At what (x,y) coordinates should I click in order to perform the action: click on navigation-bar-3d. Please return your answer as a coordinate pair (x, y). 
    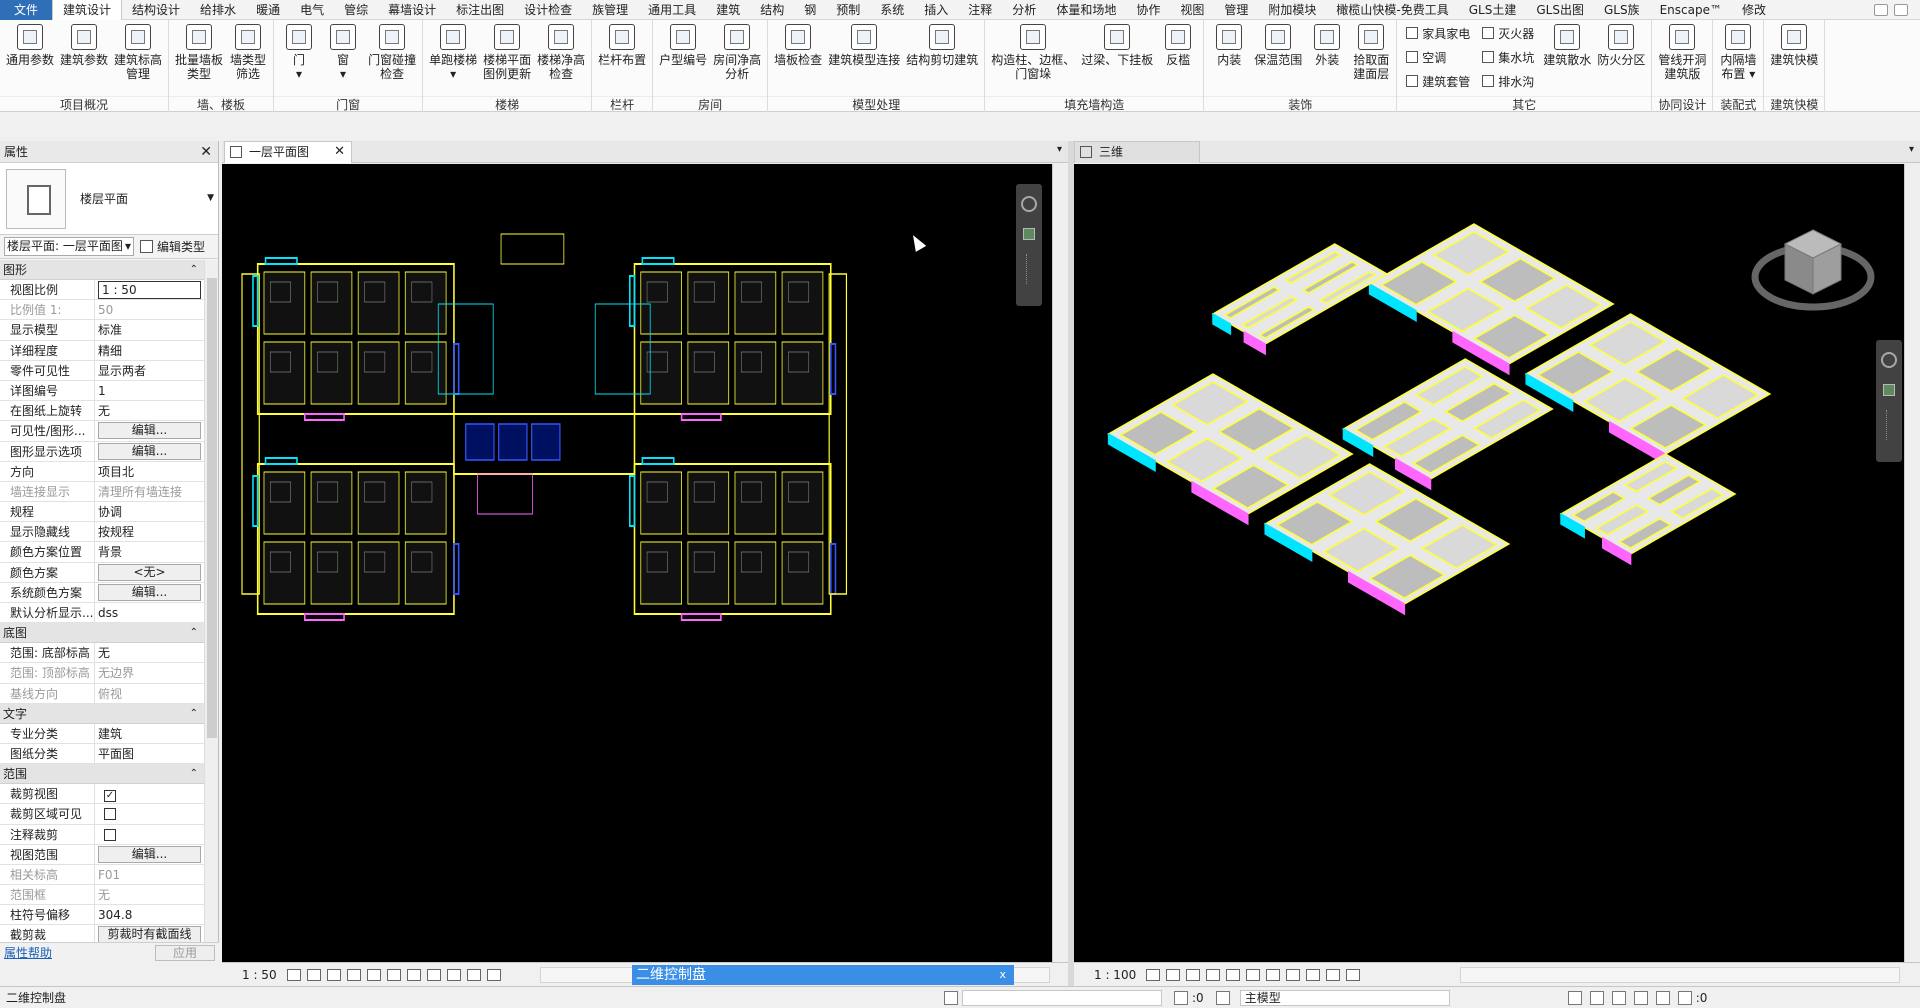
    Looking at the image, I should click on (1889, 401).